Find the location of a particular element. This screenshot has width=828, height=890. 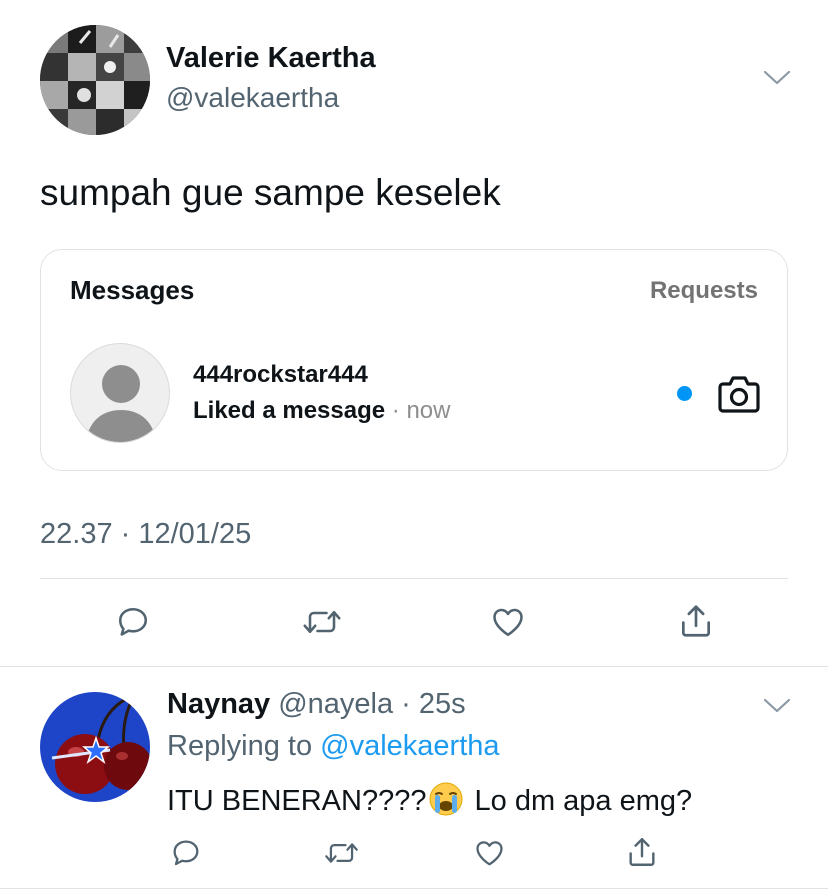

reply-like-button is located at coordinates (489, 853).